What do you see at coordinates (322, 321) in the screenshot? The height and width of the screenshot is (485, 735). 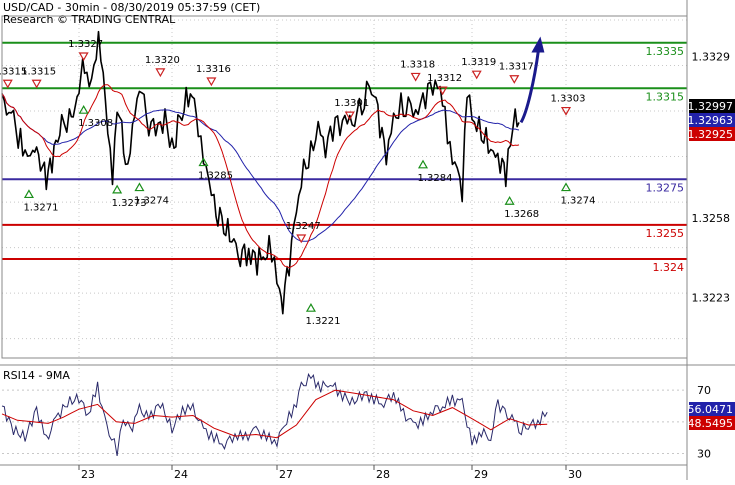 I see `pivot-low-label: 1.3221` at bounding box center [322, 321].